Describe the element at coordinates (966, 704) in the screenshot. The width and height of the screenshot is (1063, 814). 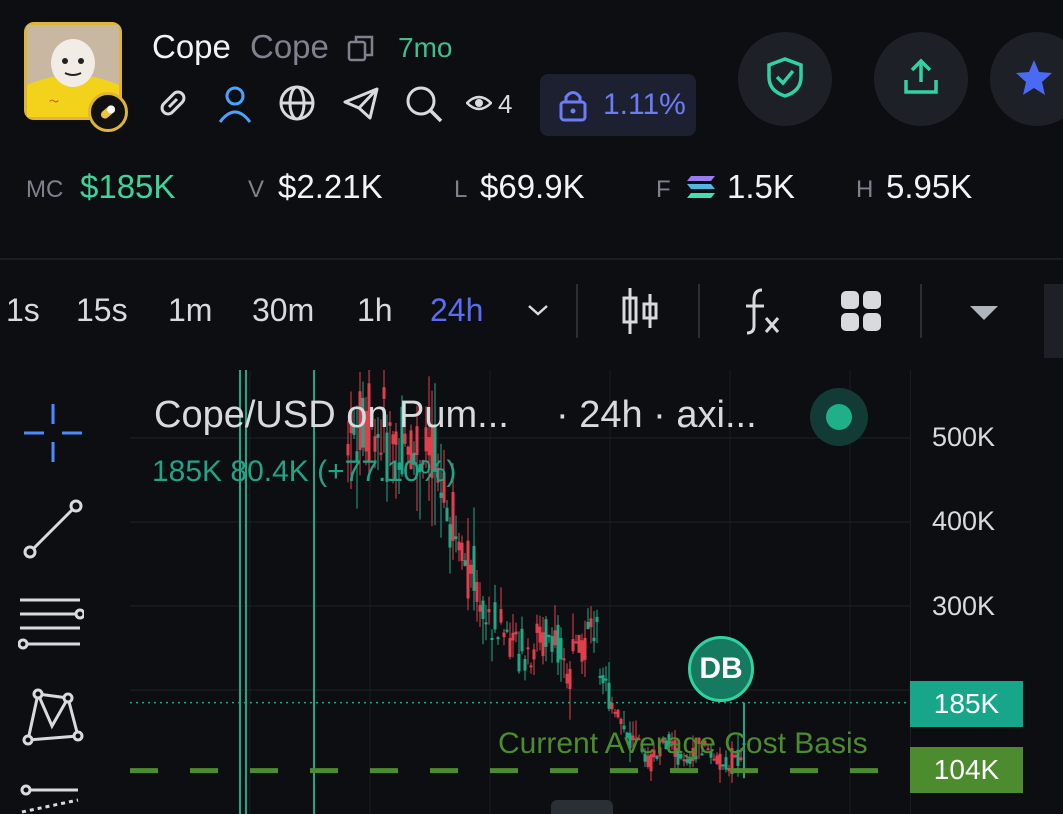
I see `current-price-tag: 185K` at that location.